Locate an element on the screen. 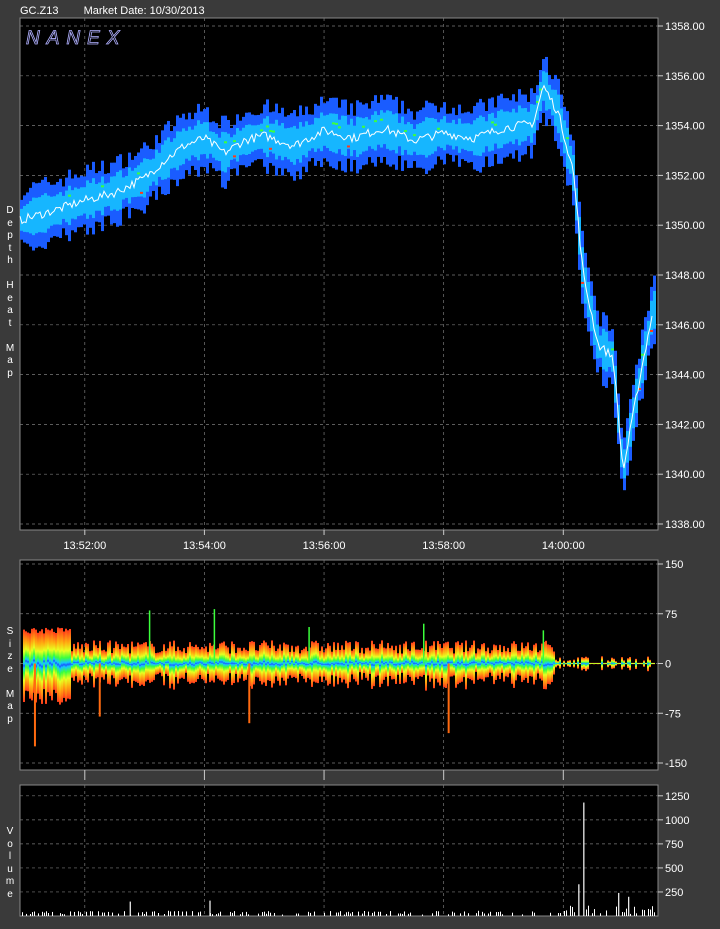 The width and height of the screenshot is (720, 929). y-tick-label: 75 is located at coordinates (671, 615).